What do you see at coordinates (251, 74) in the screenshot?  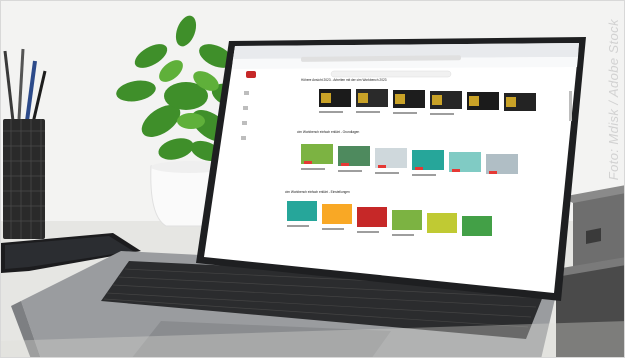 I see `youtube-logo-icon` at bounding box center [251, 74].